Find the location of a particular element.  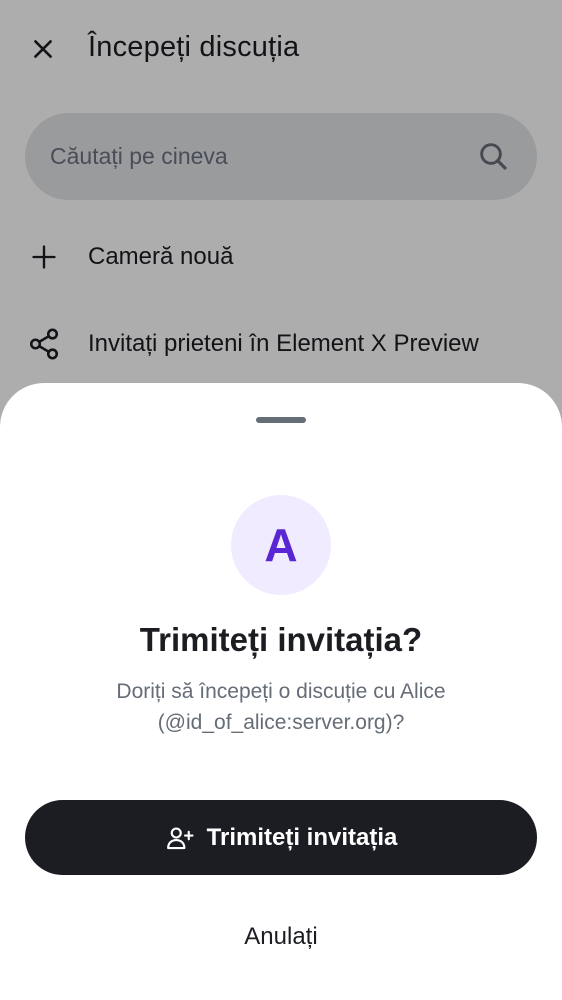

avatar-initial: A is located at coordinates (281, 545).